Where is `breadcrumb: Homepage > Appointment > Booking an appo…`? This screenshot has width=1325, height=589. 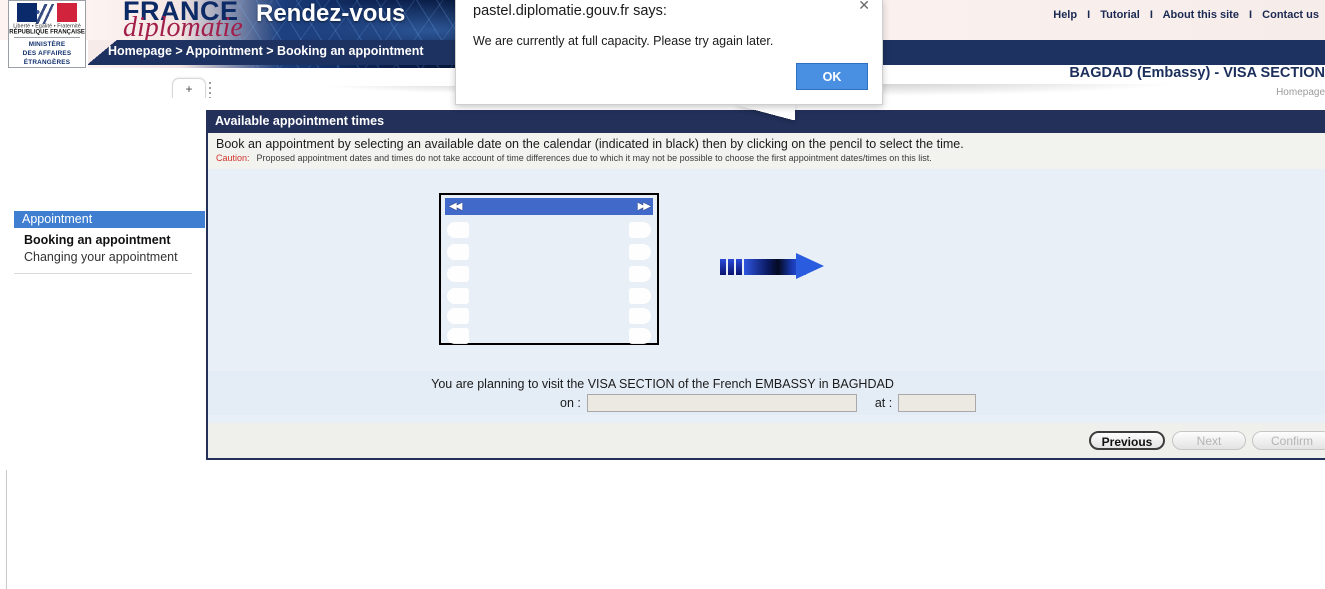 breadcrumb: Homepage > Appointment > Booking an appo… is located at coordinates (266, 51).